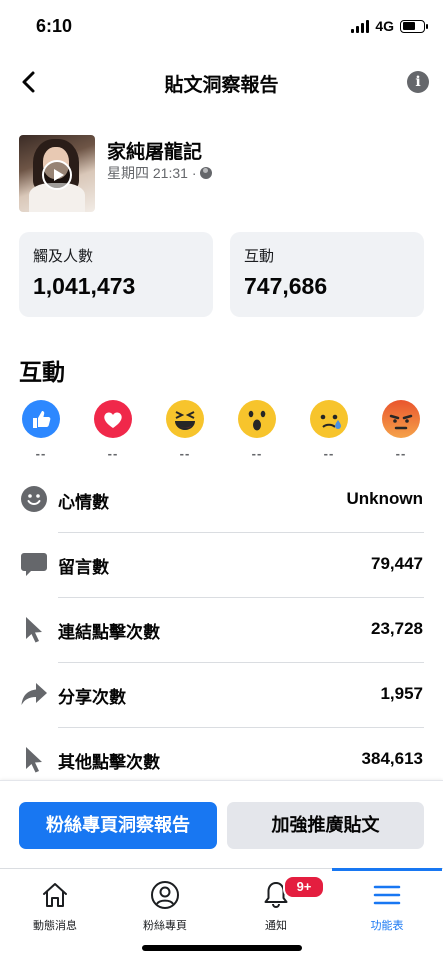 Image resolution: width=443 pixels, height=960 pixels. What do you see at coordinates (55, 926) in the screenshot?
I see `tab-label: 動態消息` at bounding box center [55, 926].